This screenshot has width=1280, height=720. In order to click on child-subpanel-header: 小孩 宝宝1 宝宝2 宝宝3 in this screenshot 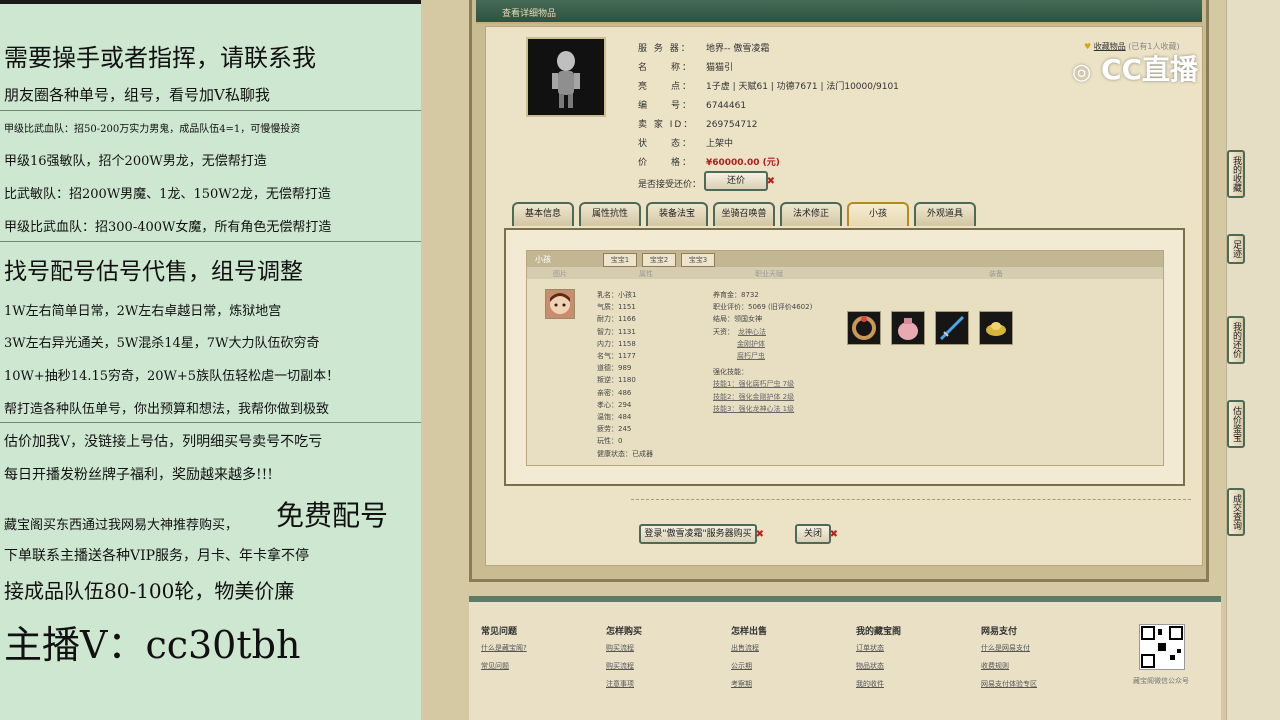, I will do `click(845, 259)`.